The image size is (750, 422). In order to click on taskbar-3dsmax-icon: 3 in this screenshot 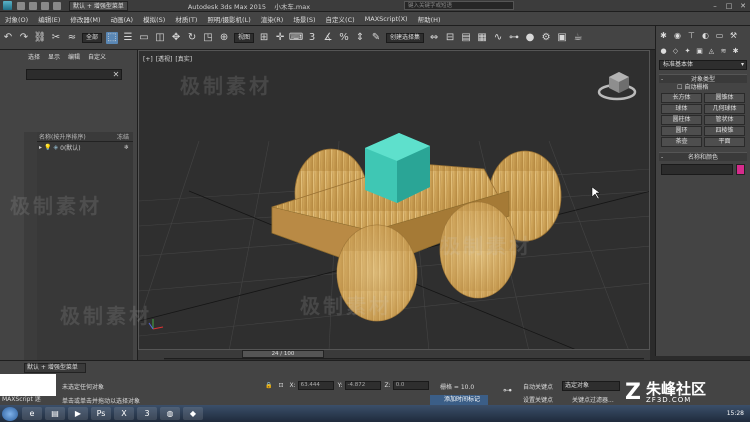, I will do `click(147, 413)`.